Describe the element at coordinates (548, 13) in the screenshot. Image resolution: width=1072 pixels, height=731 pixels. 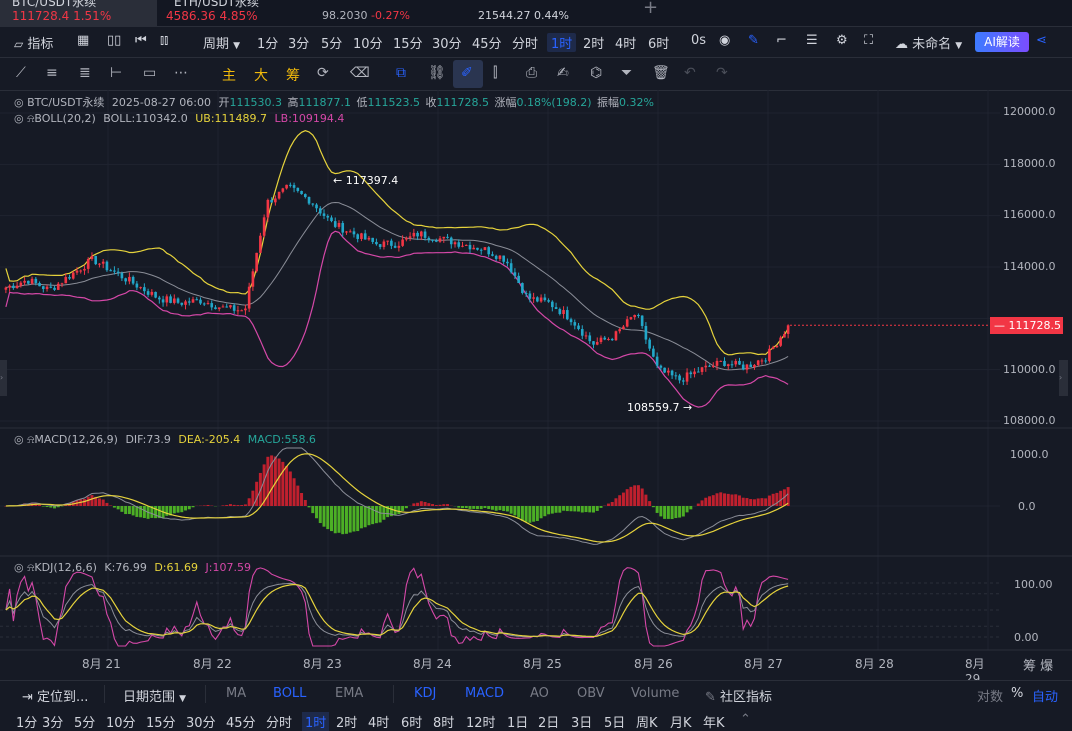
I see `ticker-tab-4: 21544.27 0.44%` at that location.